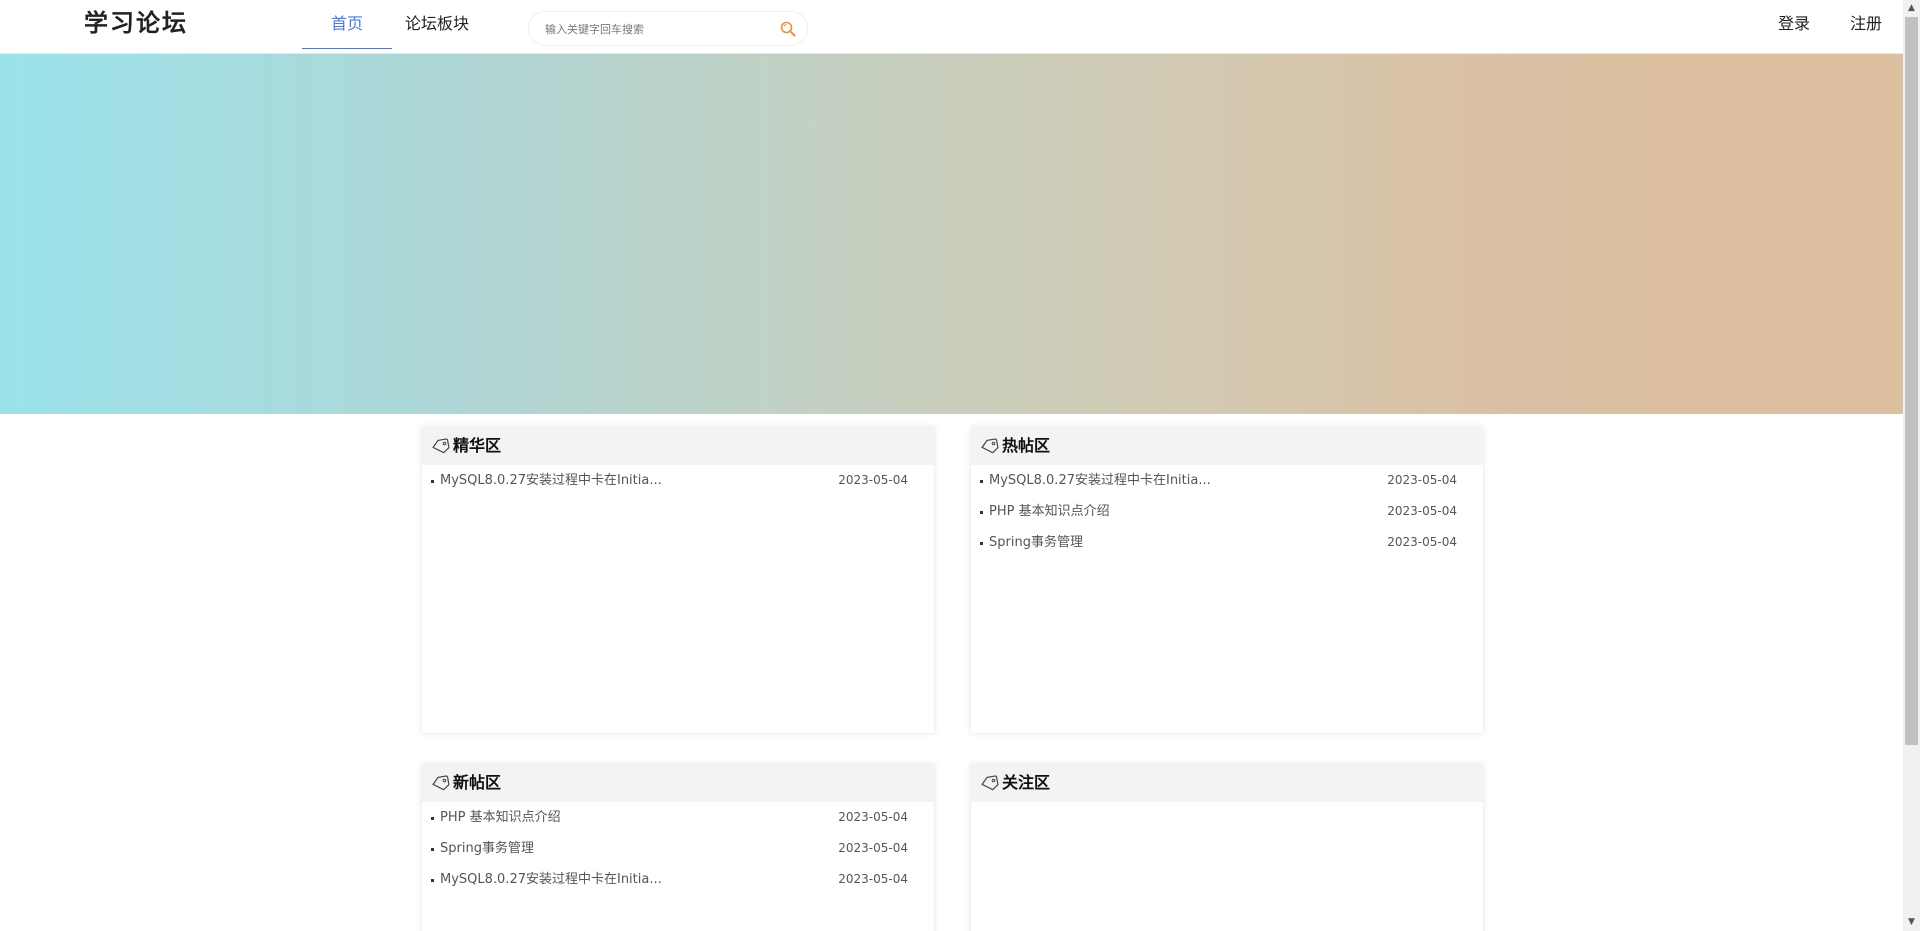  I want to click on search-input, so click(655, 29).